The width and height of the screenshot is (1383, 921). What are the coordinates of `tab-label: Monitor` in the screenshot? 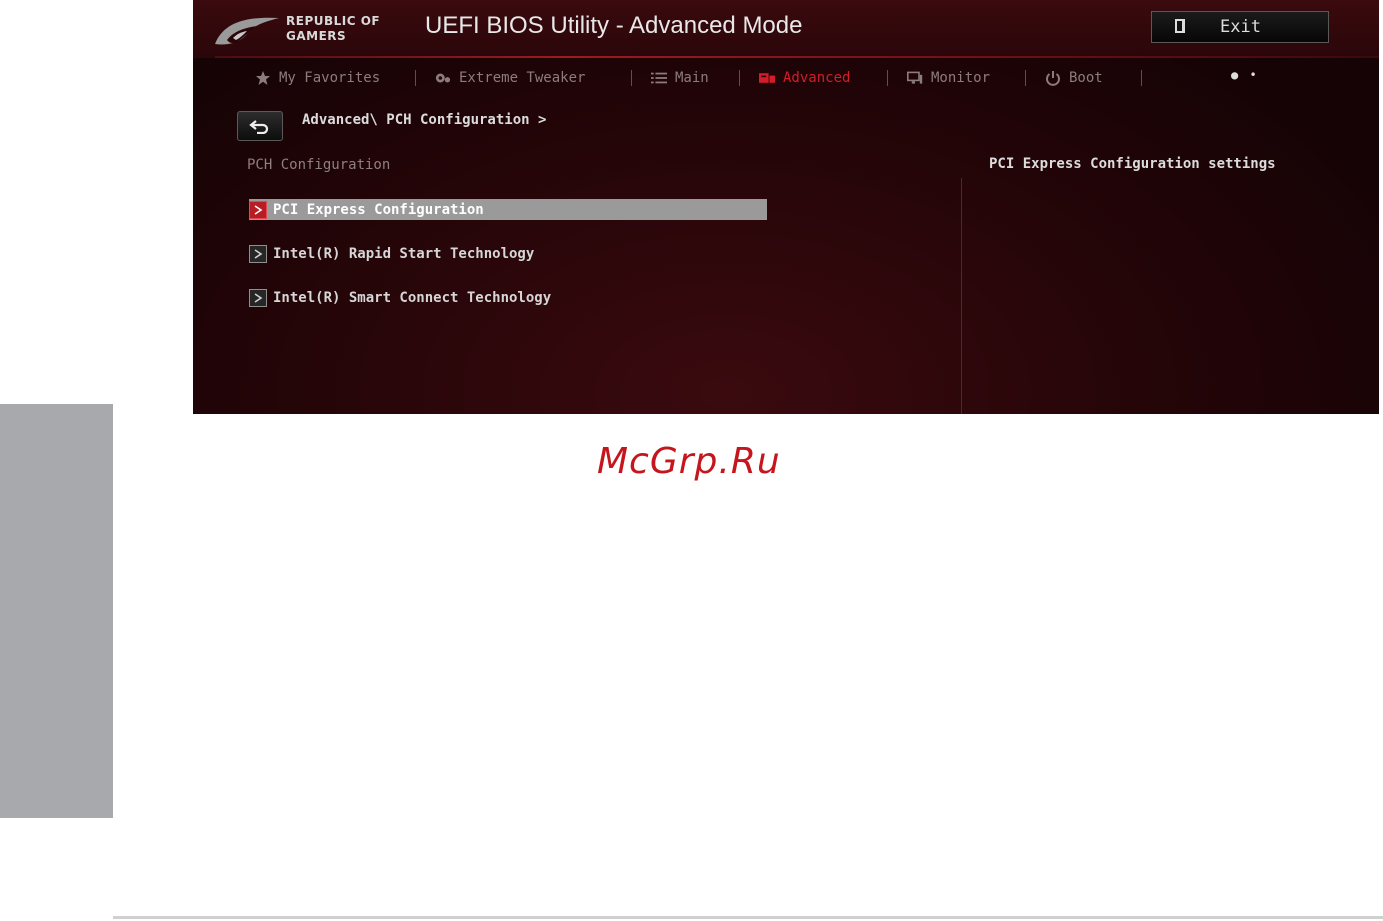 It's located at (961, 78).